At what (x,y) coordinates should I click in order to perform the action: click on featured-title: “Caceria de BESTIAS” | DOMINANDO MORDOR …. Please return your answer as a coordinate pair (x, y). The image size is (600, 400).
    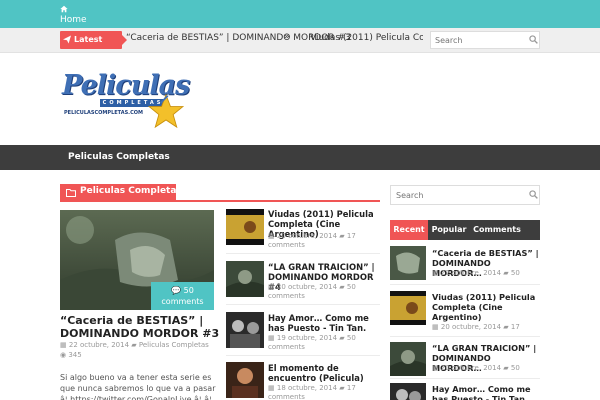
    Looking at the image, I should click on (140, 327).